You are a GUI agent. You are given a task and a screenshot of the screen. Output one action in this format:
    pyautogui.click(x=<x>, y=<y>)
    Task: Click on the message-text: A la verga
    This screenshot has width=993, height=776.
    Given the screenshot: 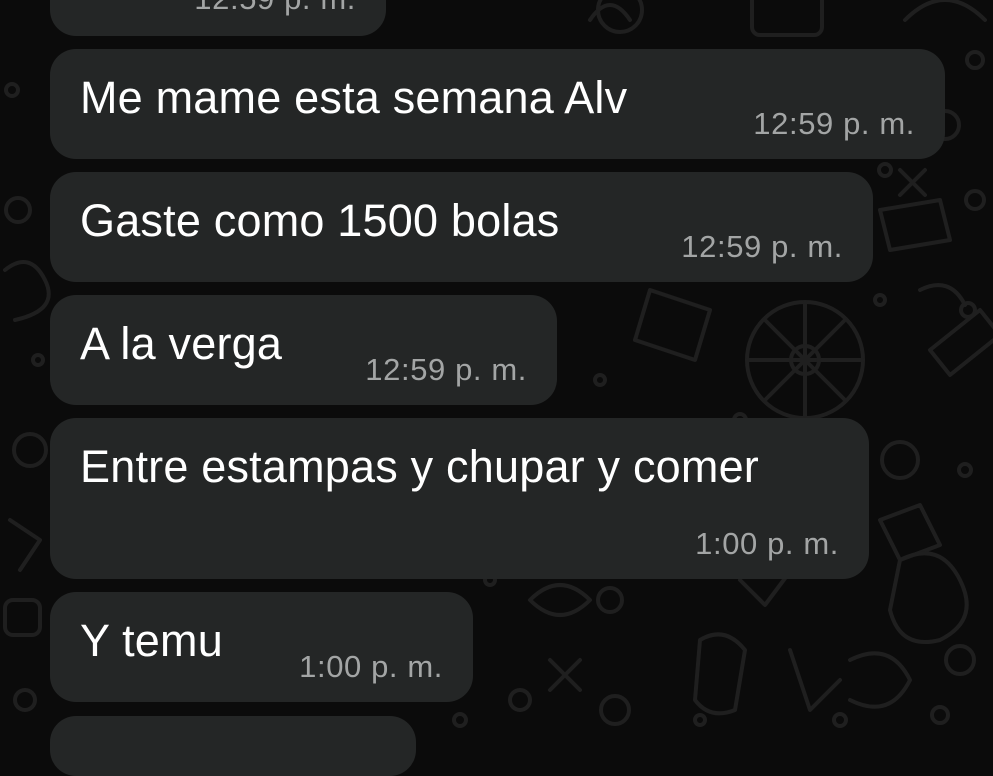 What is the action you would take?
    pyautogui.click(x=181, y=343)
    